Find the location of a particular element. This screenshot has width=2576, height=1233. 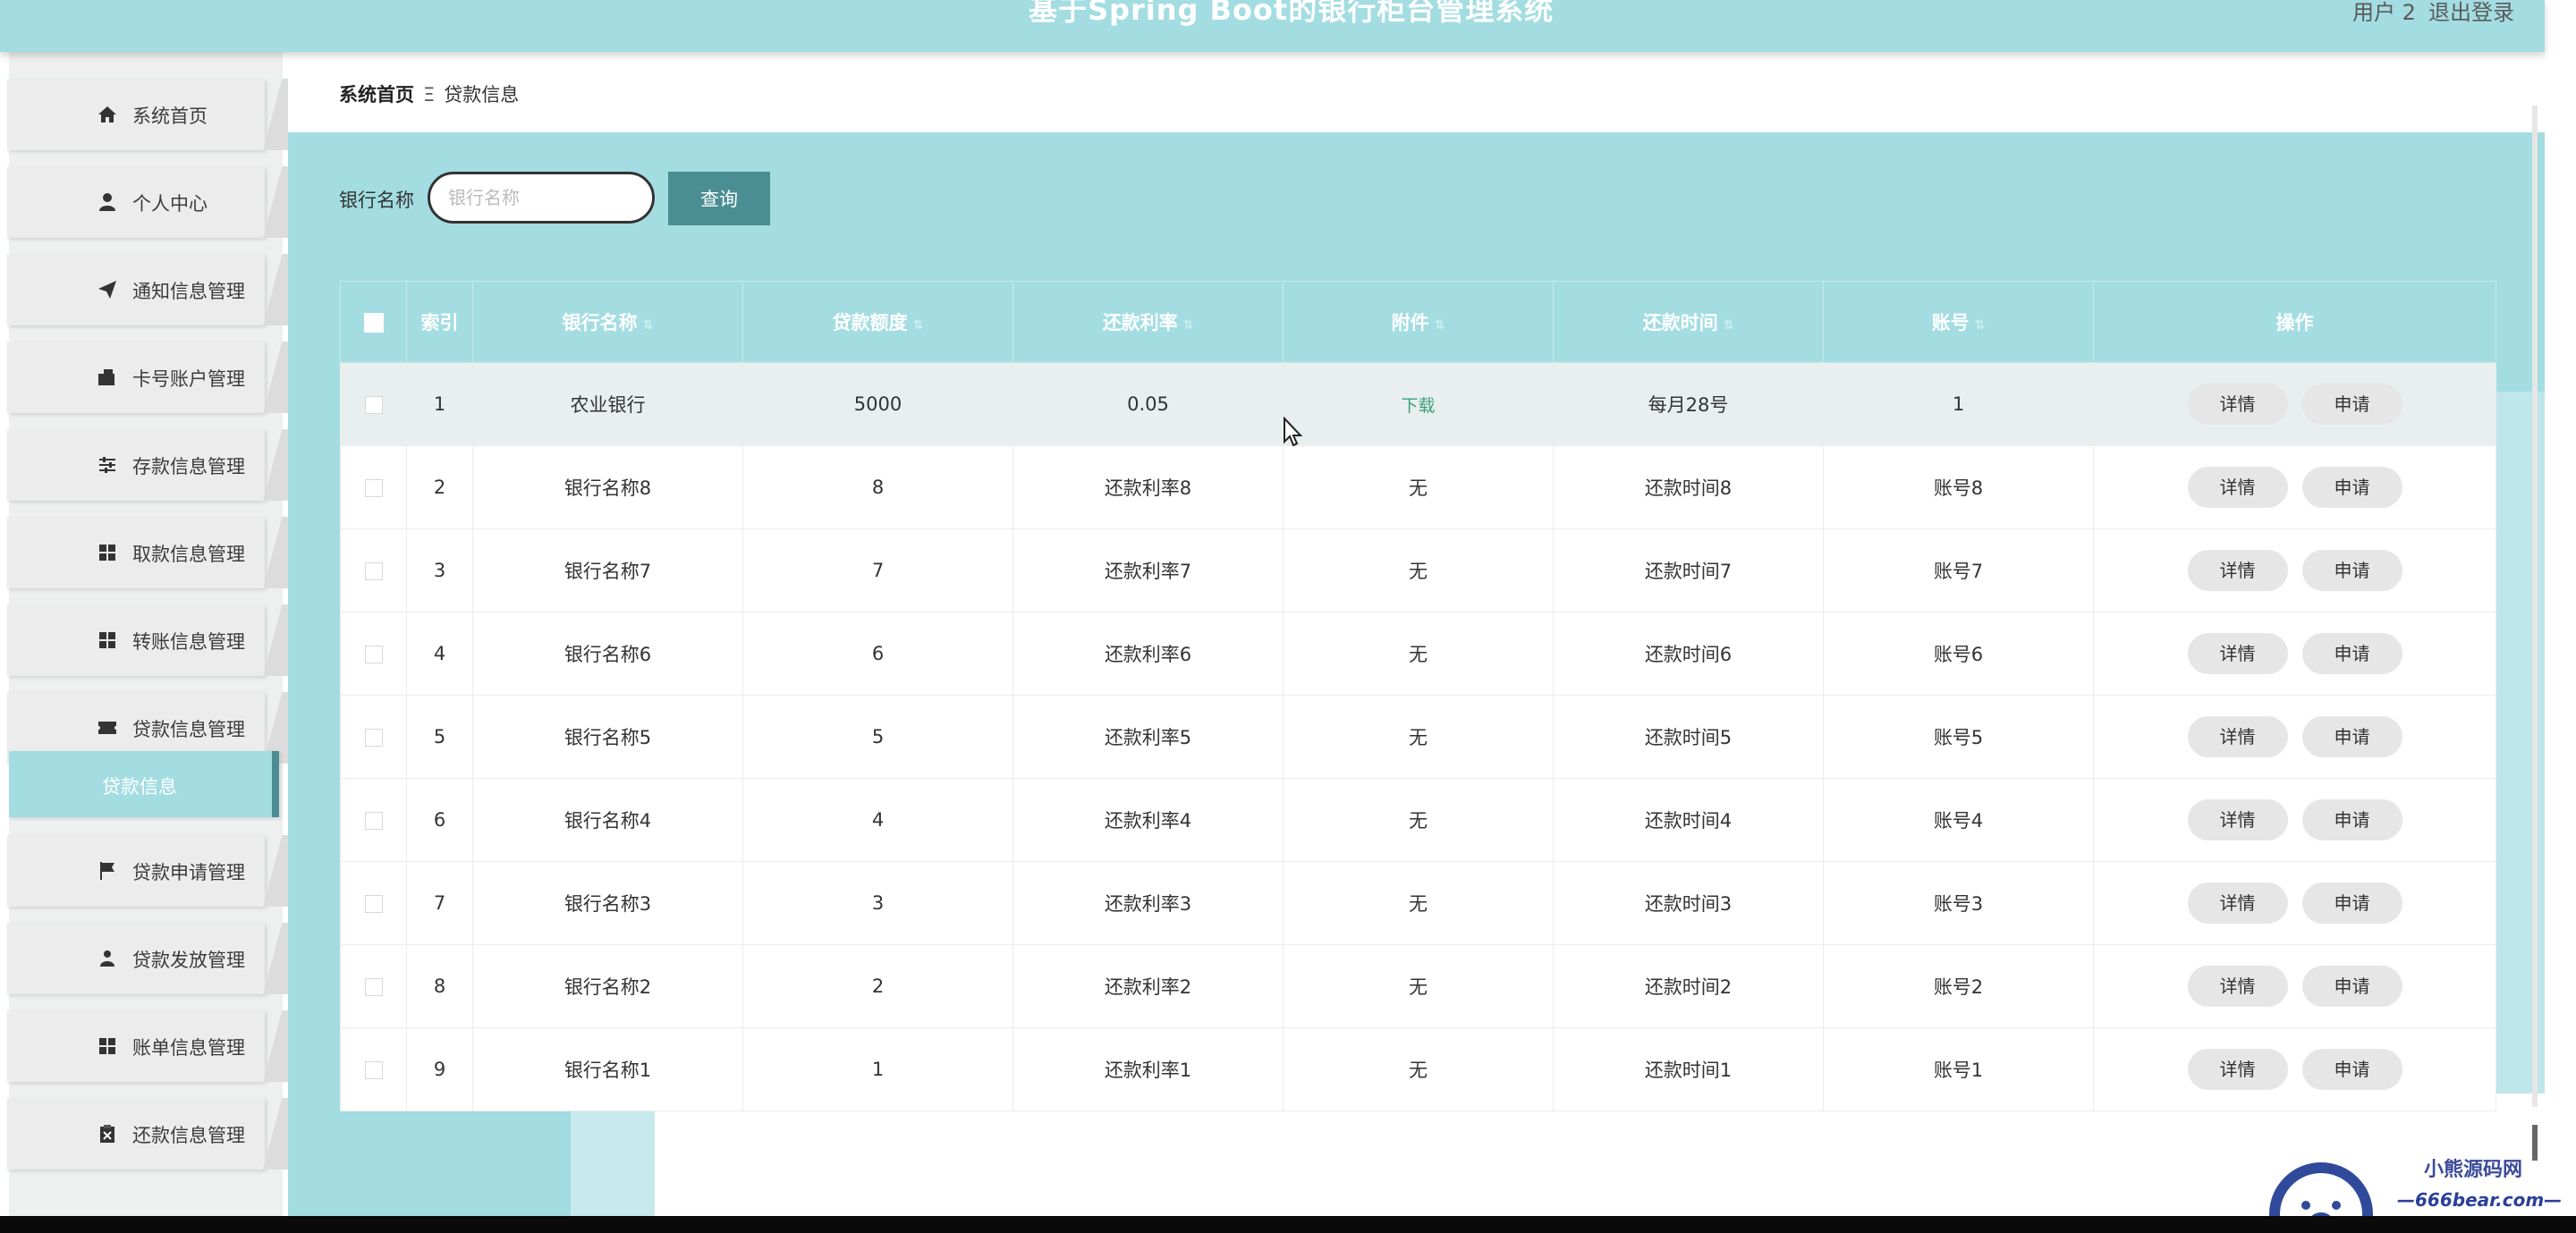

table-row: 7 银行名称3 3 还款利率3 无还款时间3 账号3 详情 申请 is located at coordinates (1418, 903).